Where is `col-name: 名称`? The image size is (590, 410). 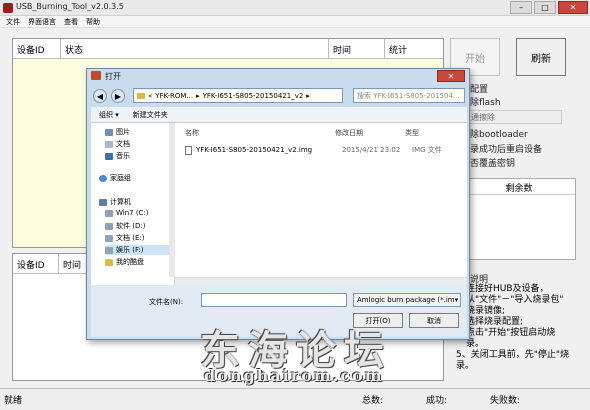
col-name: 名称 is located at coordinates (192, 133).